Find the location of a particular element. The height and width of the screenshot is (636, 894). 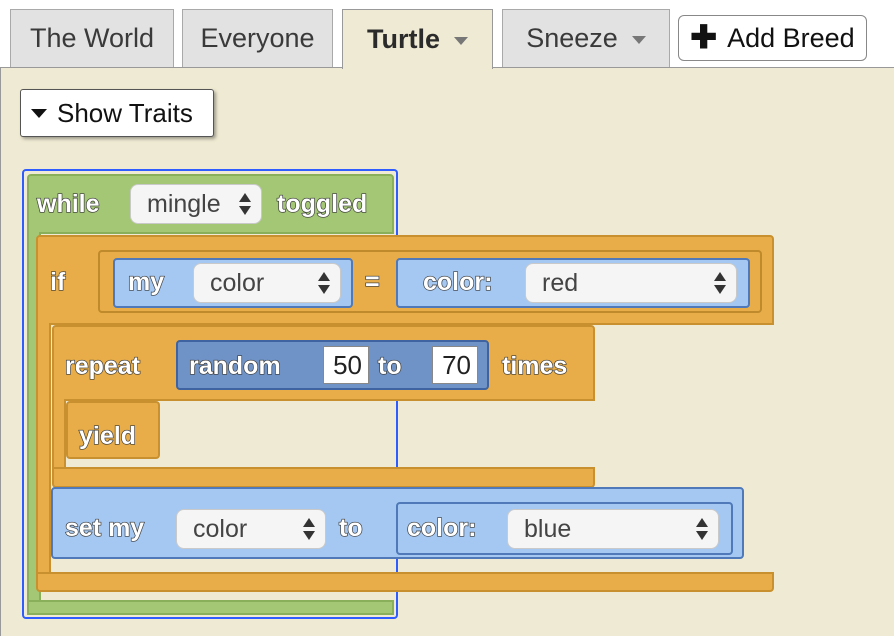

equals-operator: = is located at coordinates (372, 281).